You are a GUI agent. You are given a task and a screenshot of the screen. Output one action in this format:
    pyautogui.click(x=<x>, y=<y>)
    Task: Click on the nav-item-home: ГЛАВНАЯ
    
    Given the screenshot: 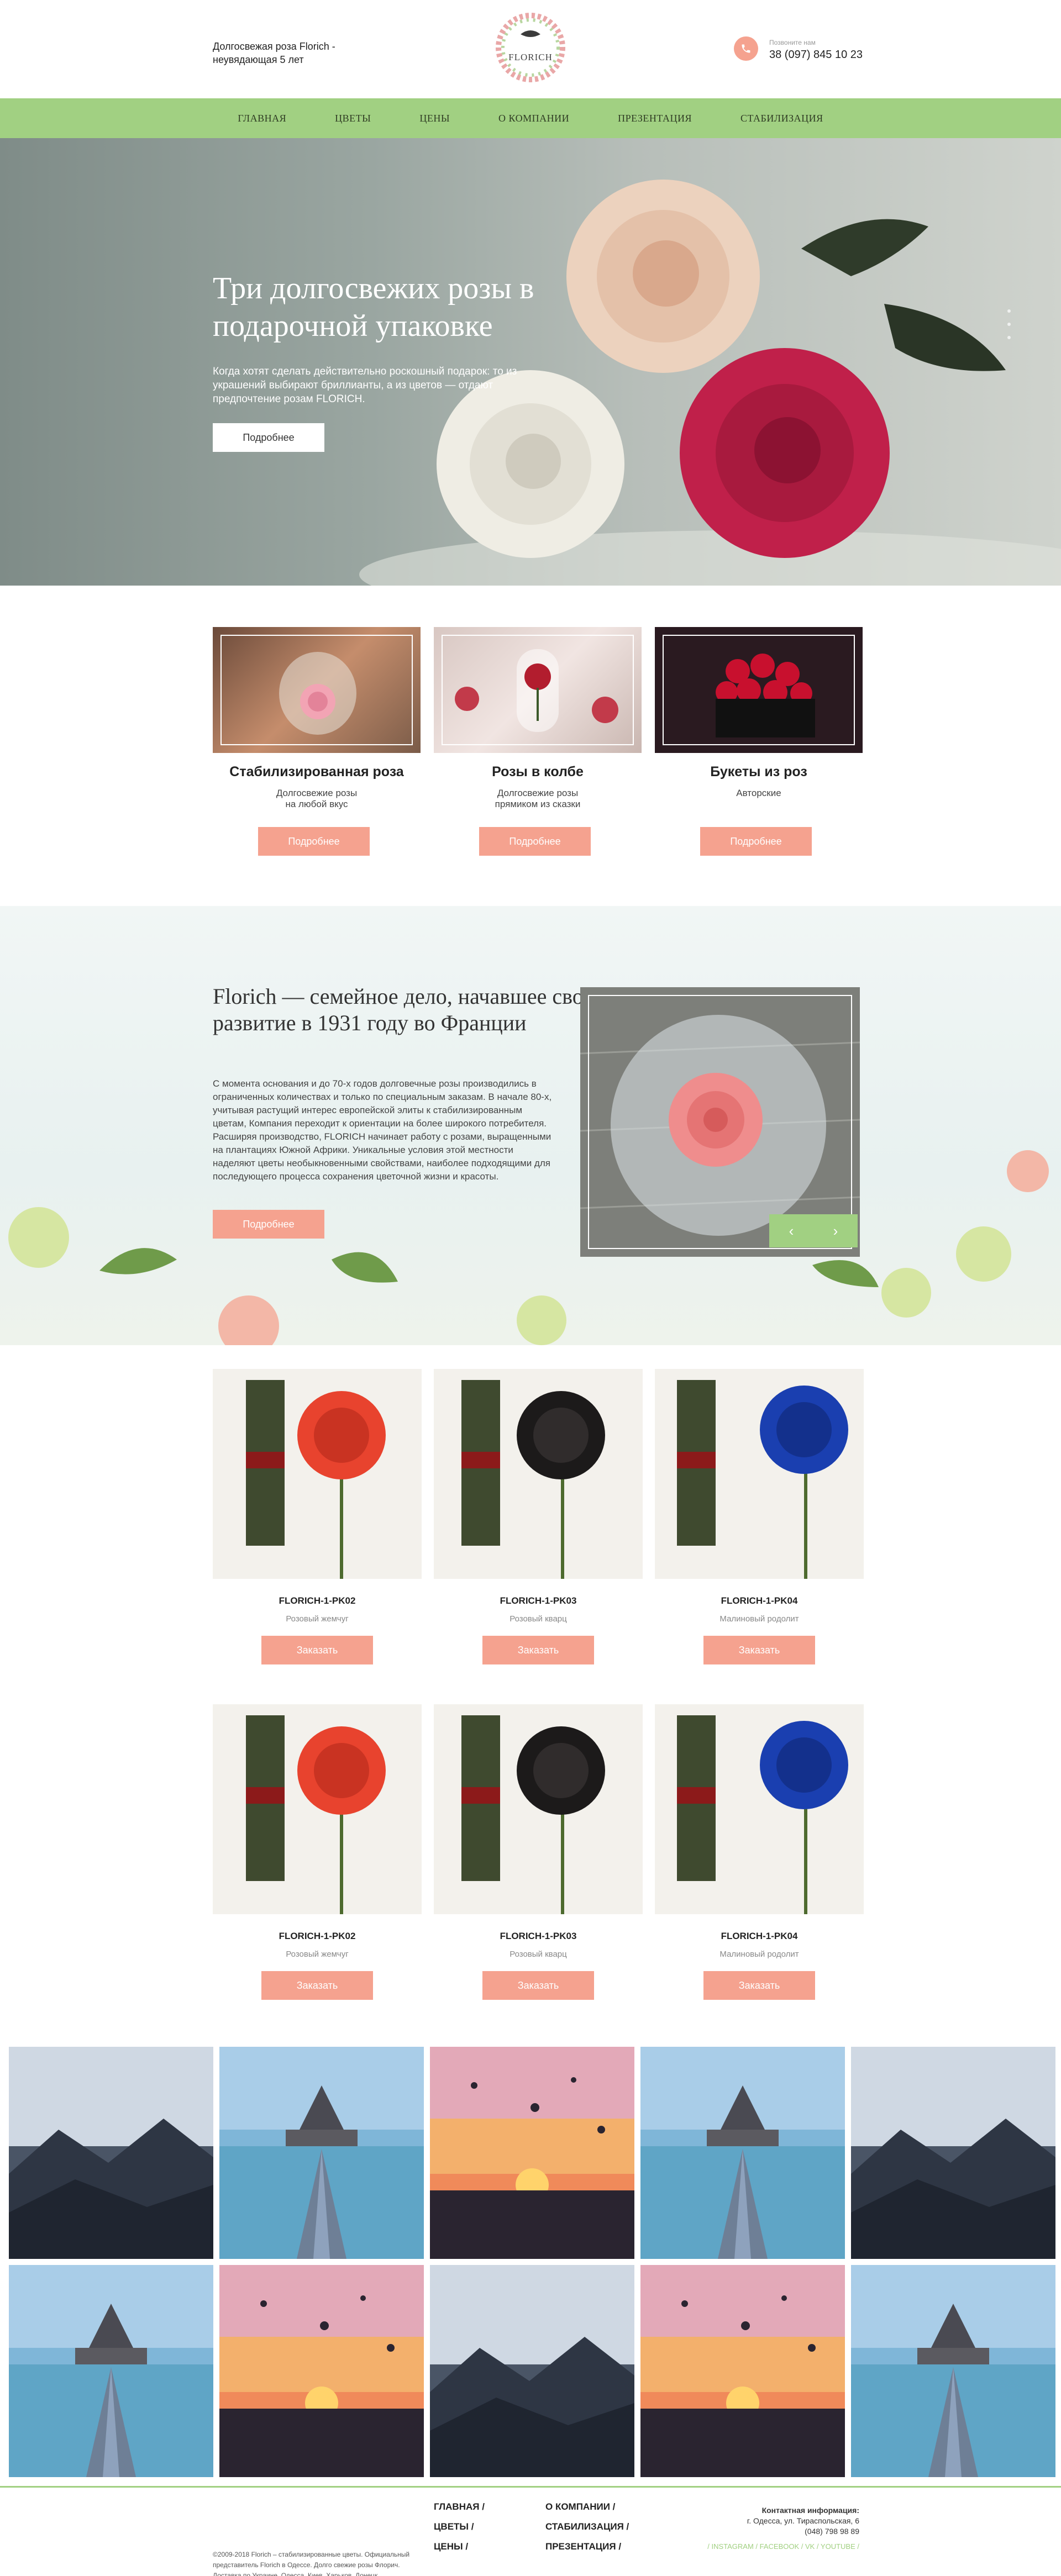 What is the action you would take?
    pyautogui.click(x=262, y=118)
    